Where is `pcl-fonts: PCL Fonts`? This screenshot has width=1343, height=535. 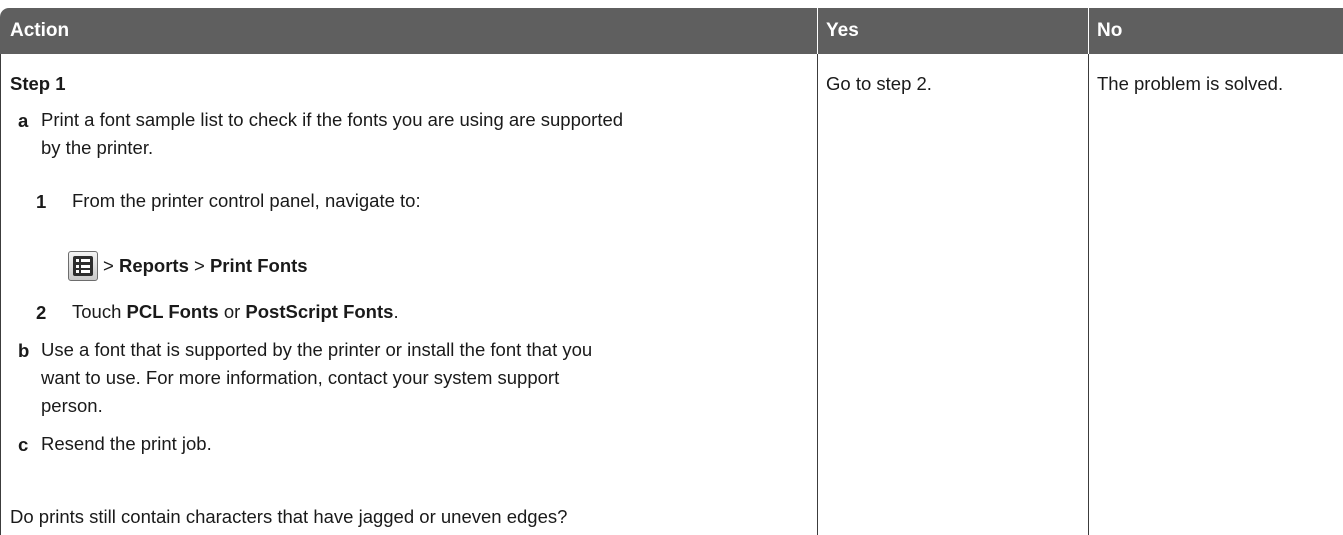
pcl-fonts: PCL Fonts is located at coordinates (172, 311).